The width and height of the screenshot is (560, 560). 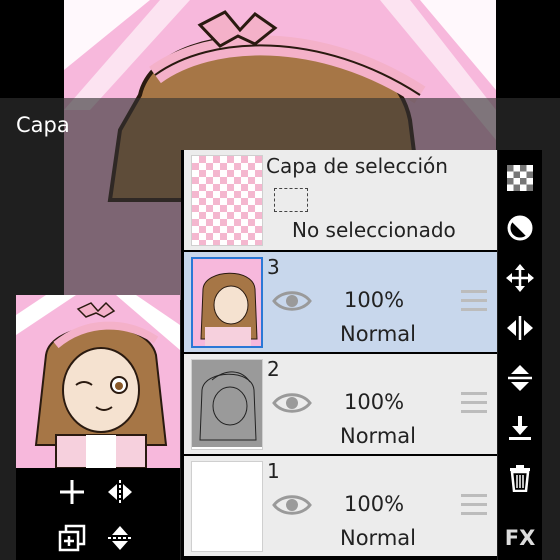 I want to click on checkerboard-icon, so click(x=520, y=178).